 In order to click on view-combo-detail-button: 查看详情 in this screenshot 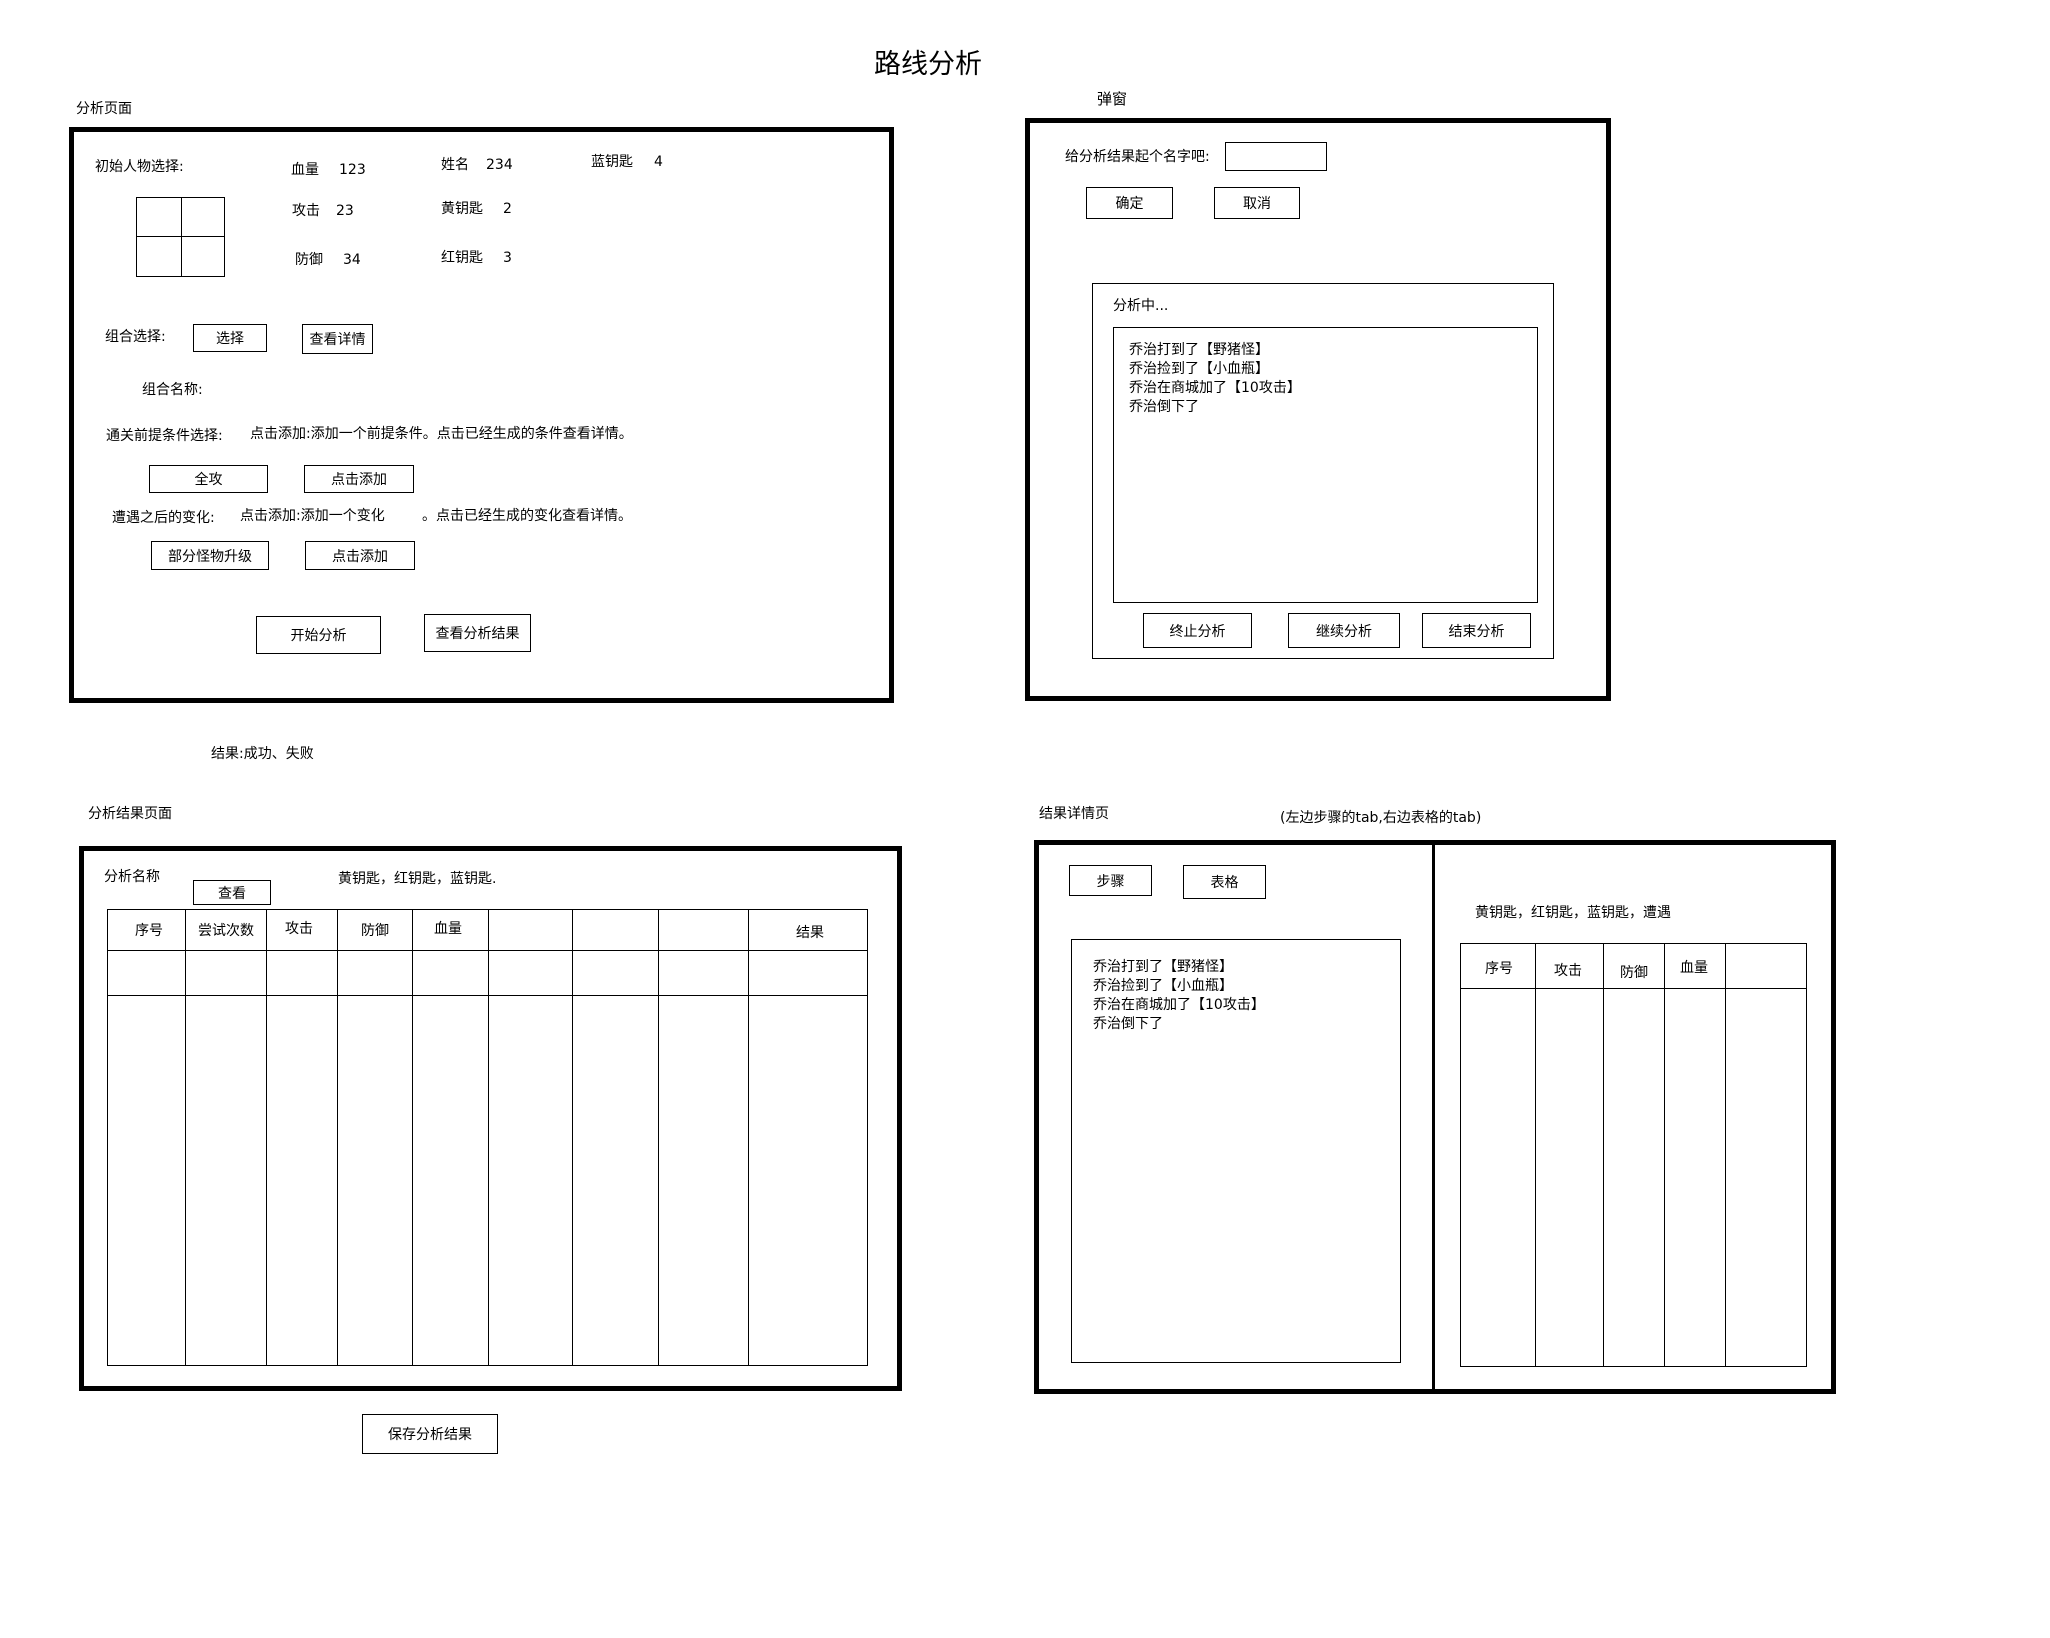, I will do `click(337, 339)`.